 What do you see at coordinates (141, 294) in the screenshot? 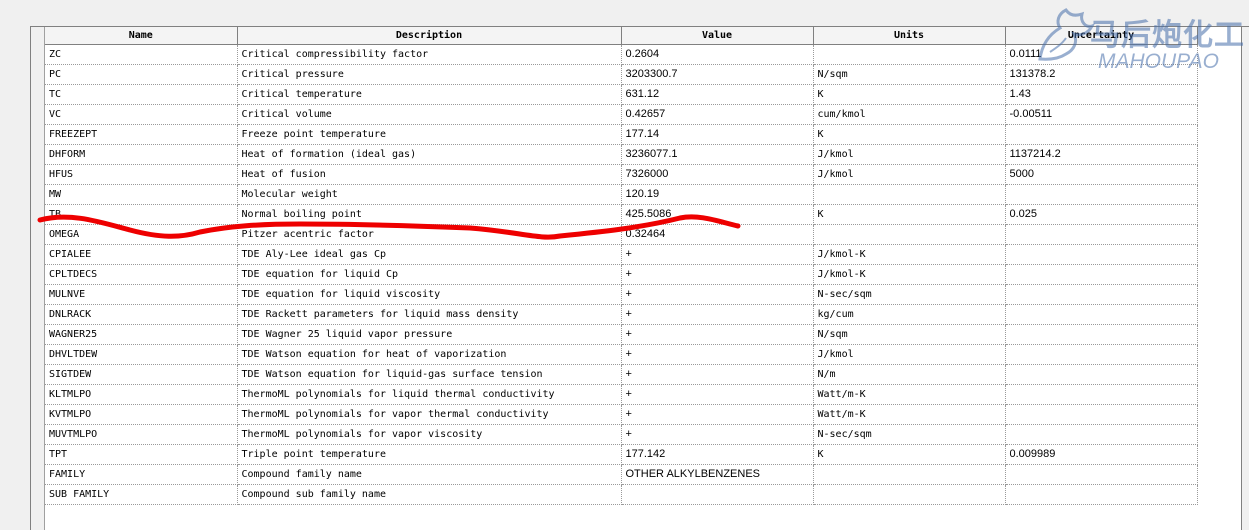
I see `cell-name: MULNVE` at bounding box center [141, 294].